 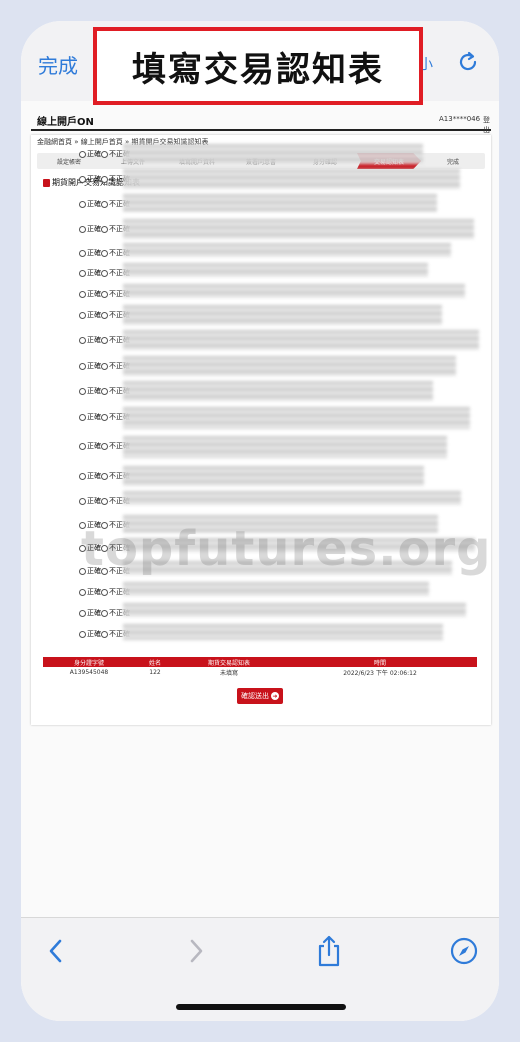 I want to click on logout-link: 登出, so click(x=487, y=125).